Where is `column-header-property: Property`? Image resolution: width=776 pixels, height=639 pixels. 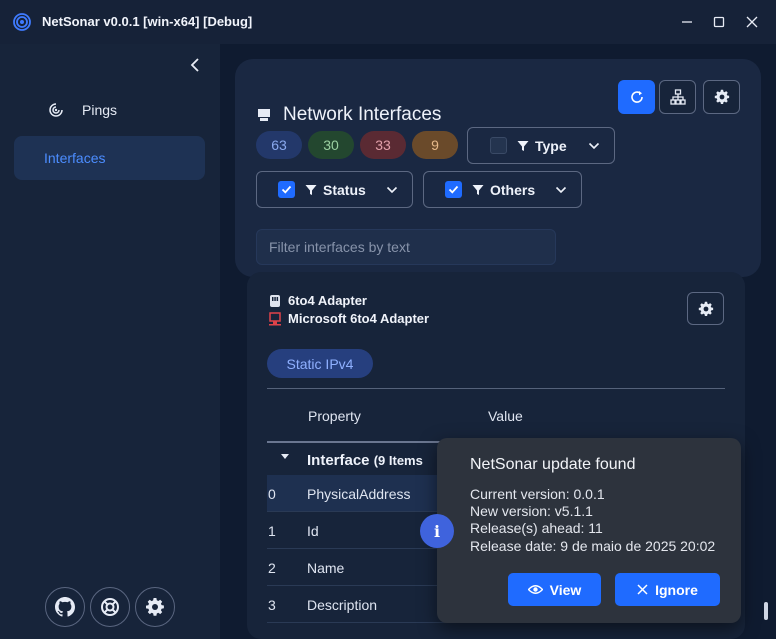 column-header-property: Property is located at coordinates (334, 416).